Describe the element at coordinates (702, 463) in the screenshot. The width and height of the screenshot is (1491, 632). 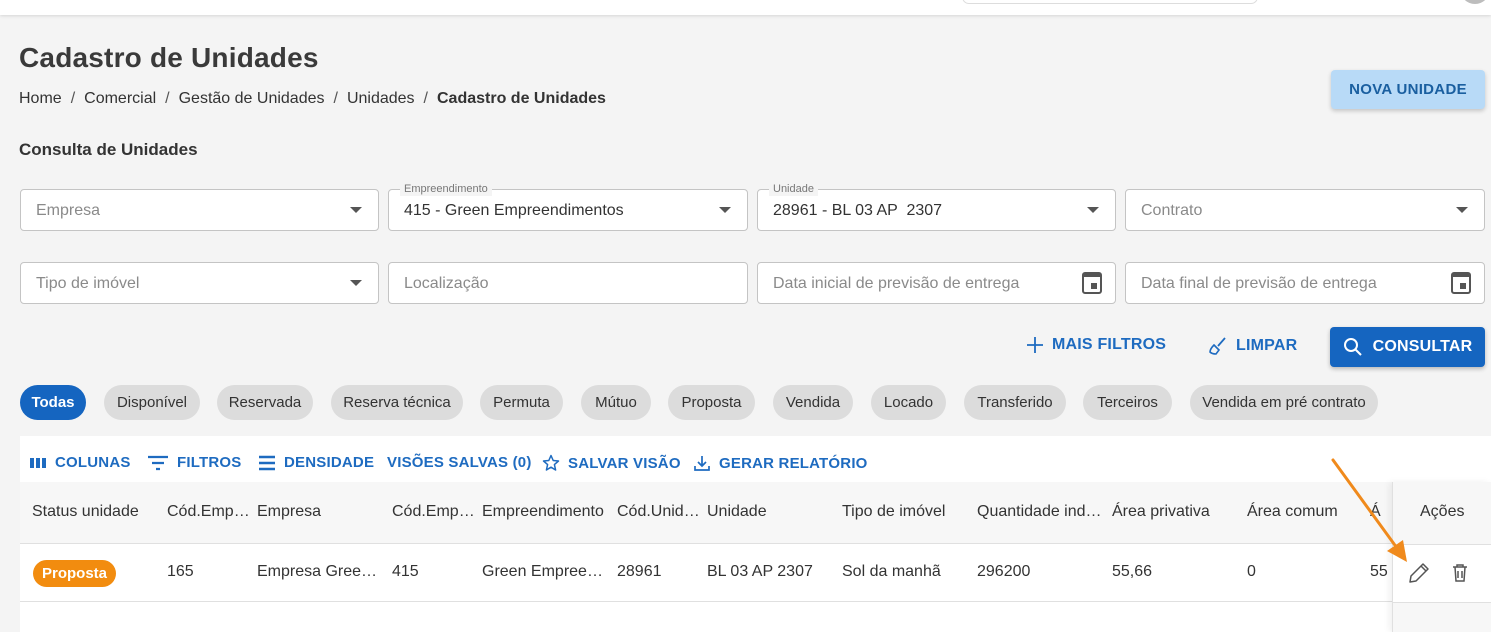
I see `download-icon` at that location.